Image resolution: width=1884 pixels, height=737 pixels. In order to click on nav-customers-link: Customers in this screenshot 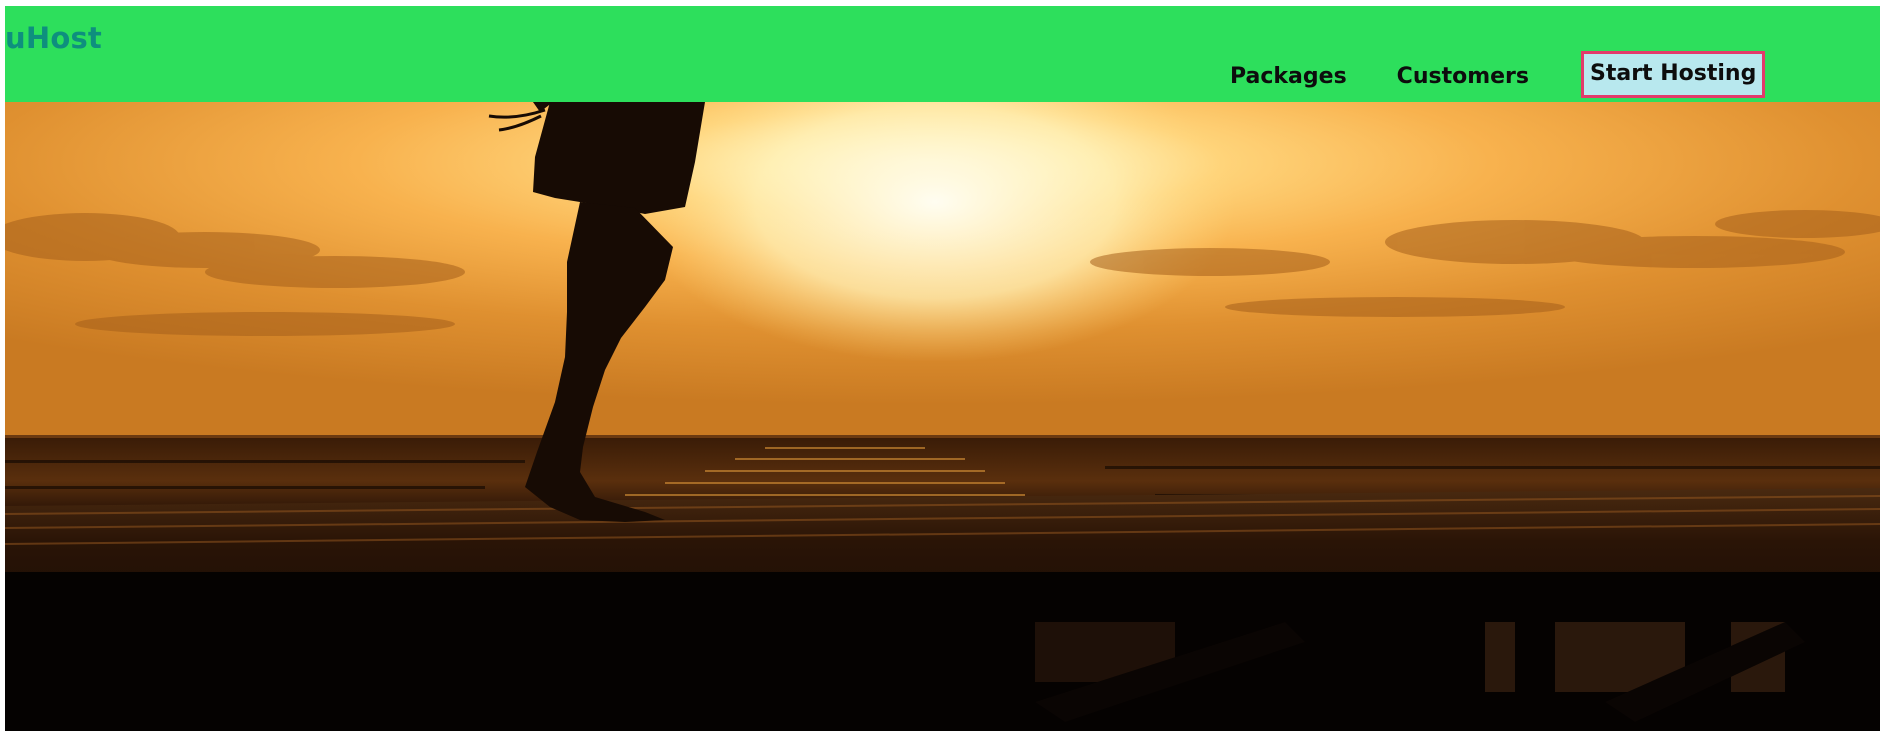, I will do `click(1463, 71)`.